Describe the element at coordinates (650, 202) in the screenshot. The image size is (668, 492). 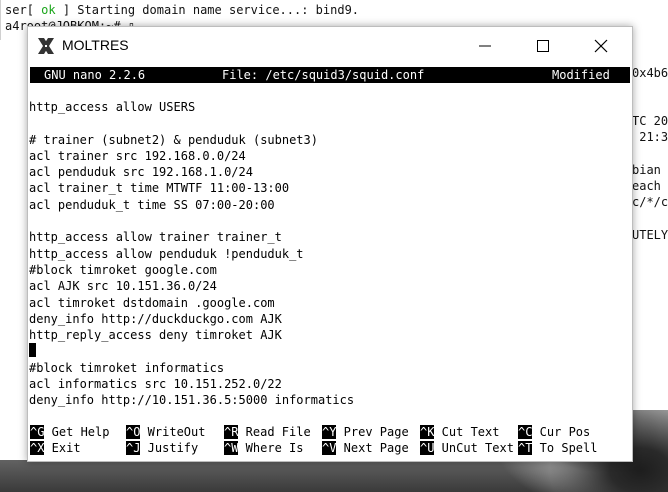
I see `side-line: c/*/c` at that location.